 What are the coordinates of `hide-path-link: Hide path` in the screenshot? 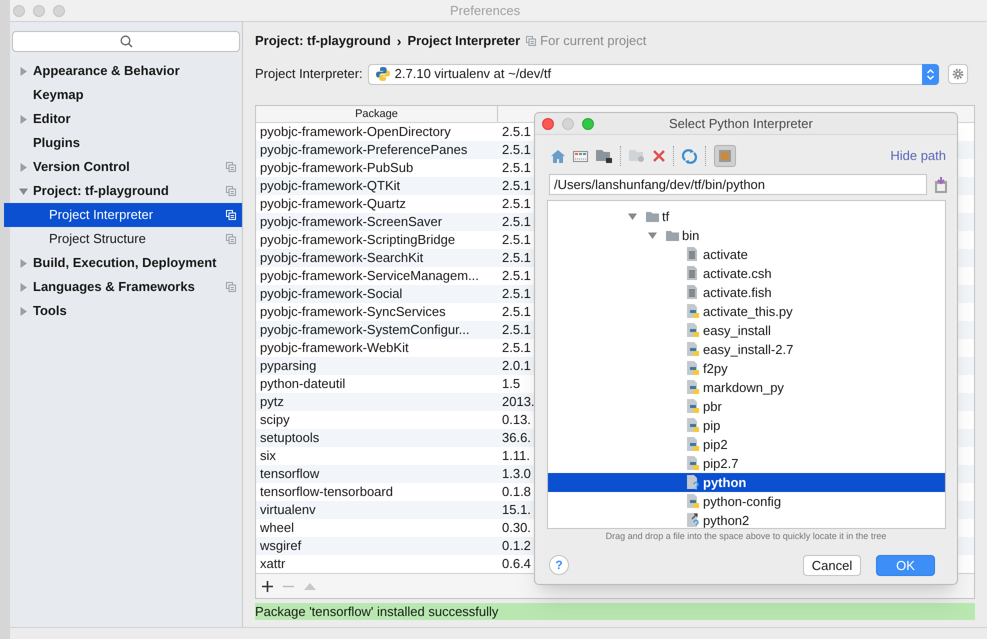 It's located at (918, 156).